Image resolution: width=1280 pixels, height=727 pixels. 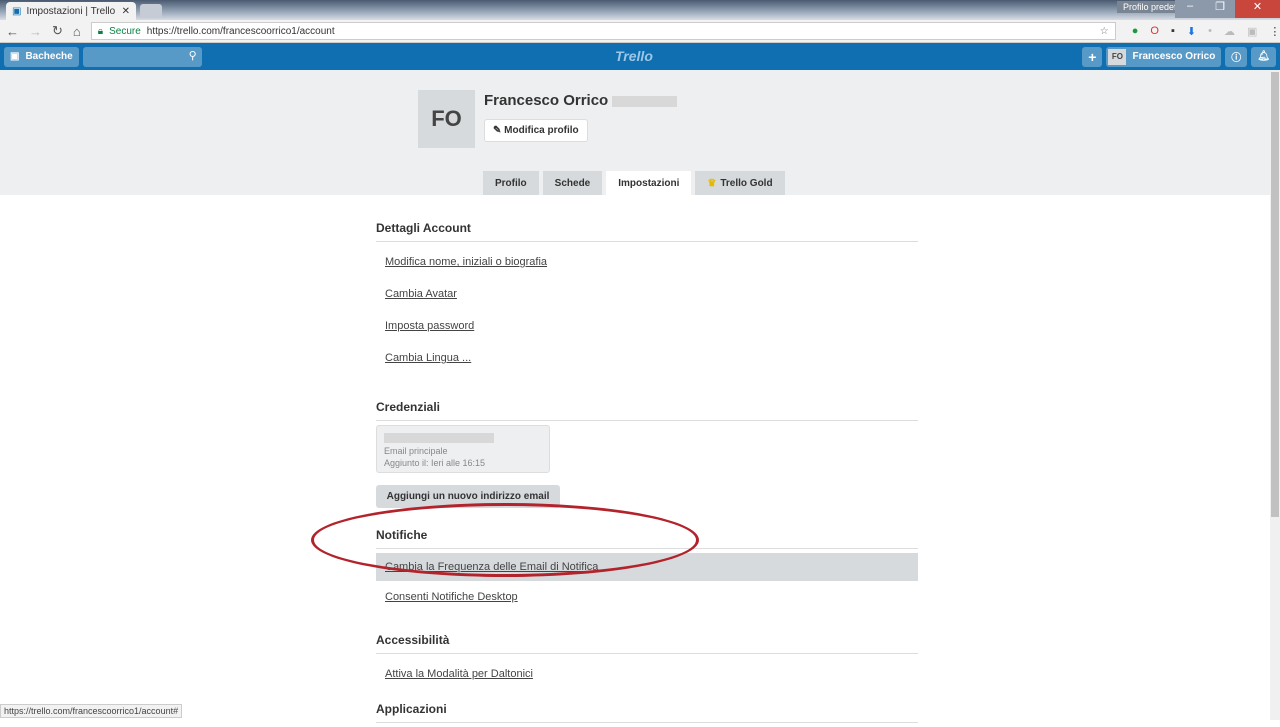 What do you see at coordinates (647, 326) in the screenshot?
I see `set-password-link: Imposta password` at bounding box center [647, 326].